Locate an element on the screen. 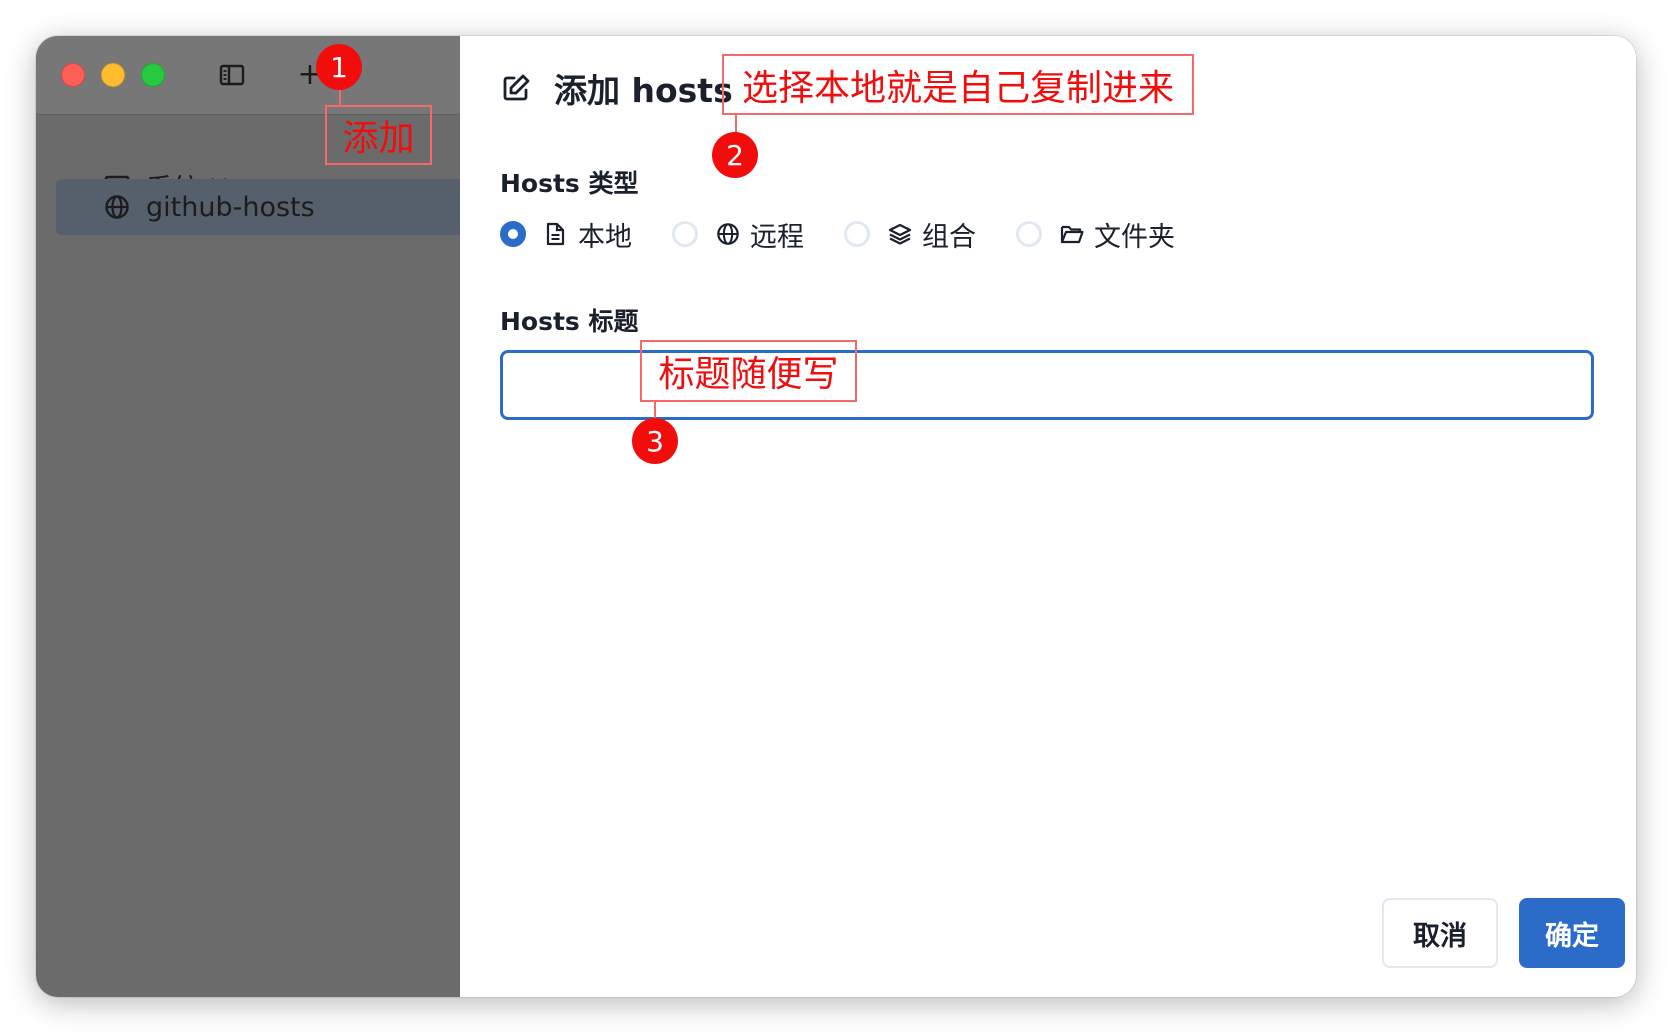  hosts-title-label: Hosts 标题 is located at coordinates (569, 321).